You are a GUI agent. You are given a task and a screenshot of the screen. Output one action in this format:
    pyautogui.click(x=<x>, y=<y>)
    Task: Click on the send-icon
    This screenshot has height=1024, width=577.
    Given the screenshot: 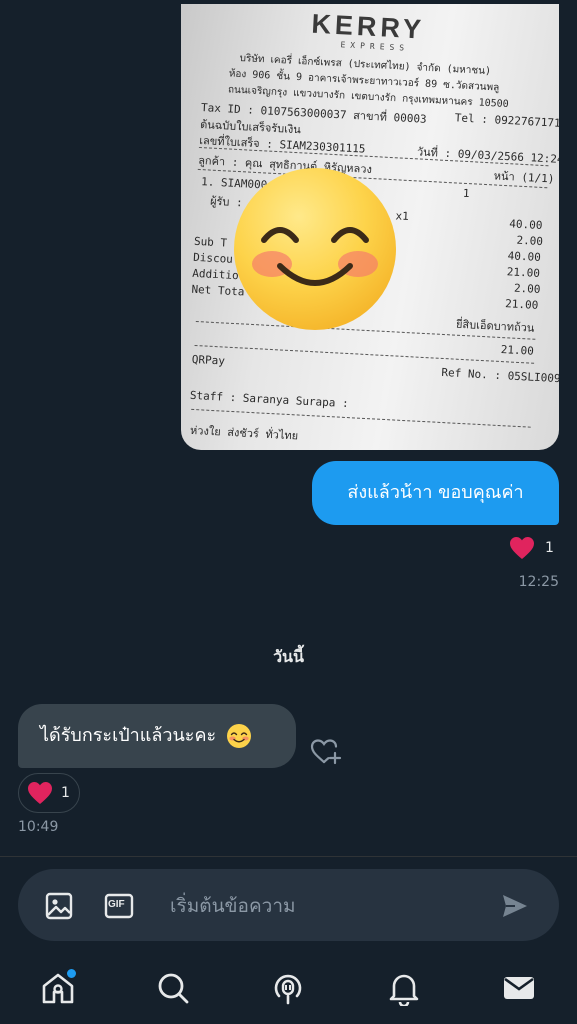 What is the action you would take?
    pyautogui.click(x=515, y=906)
    